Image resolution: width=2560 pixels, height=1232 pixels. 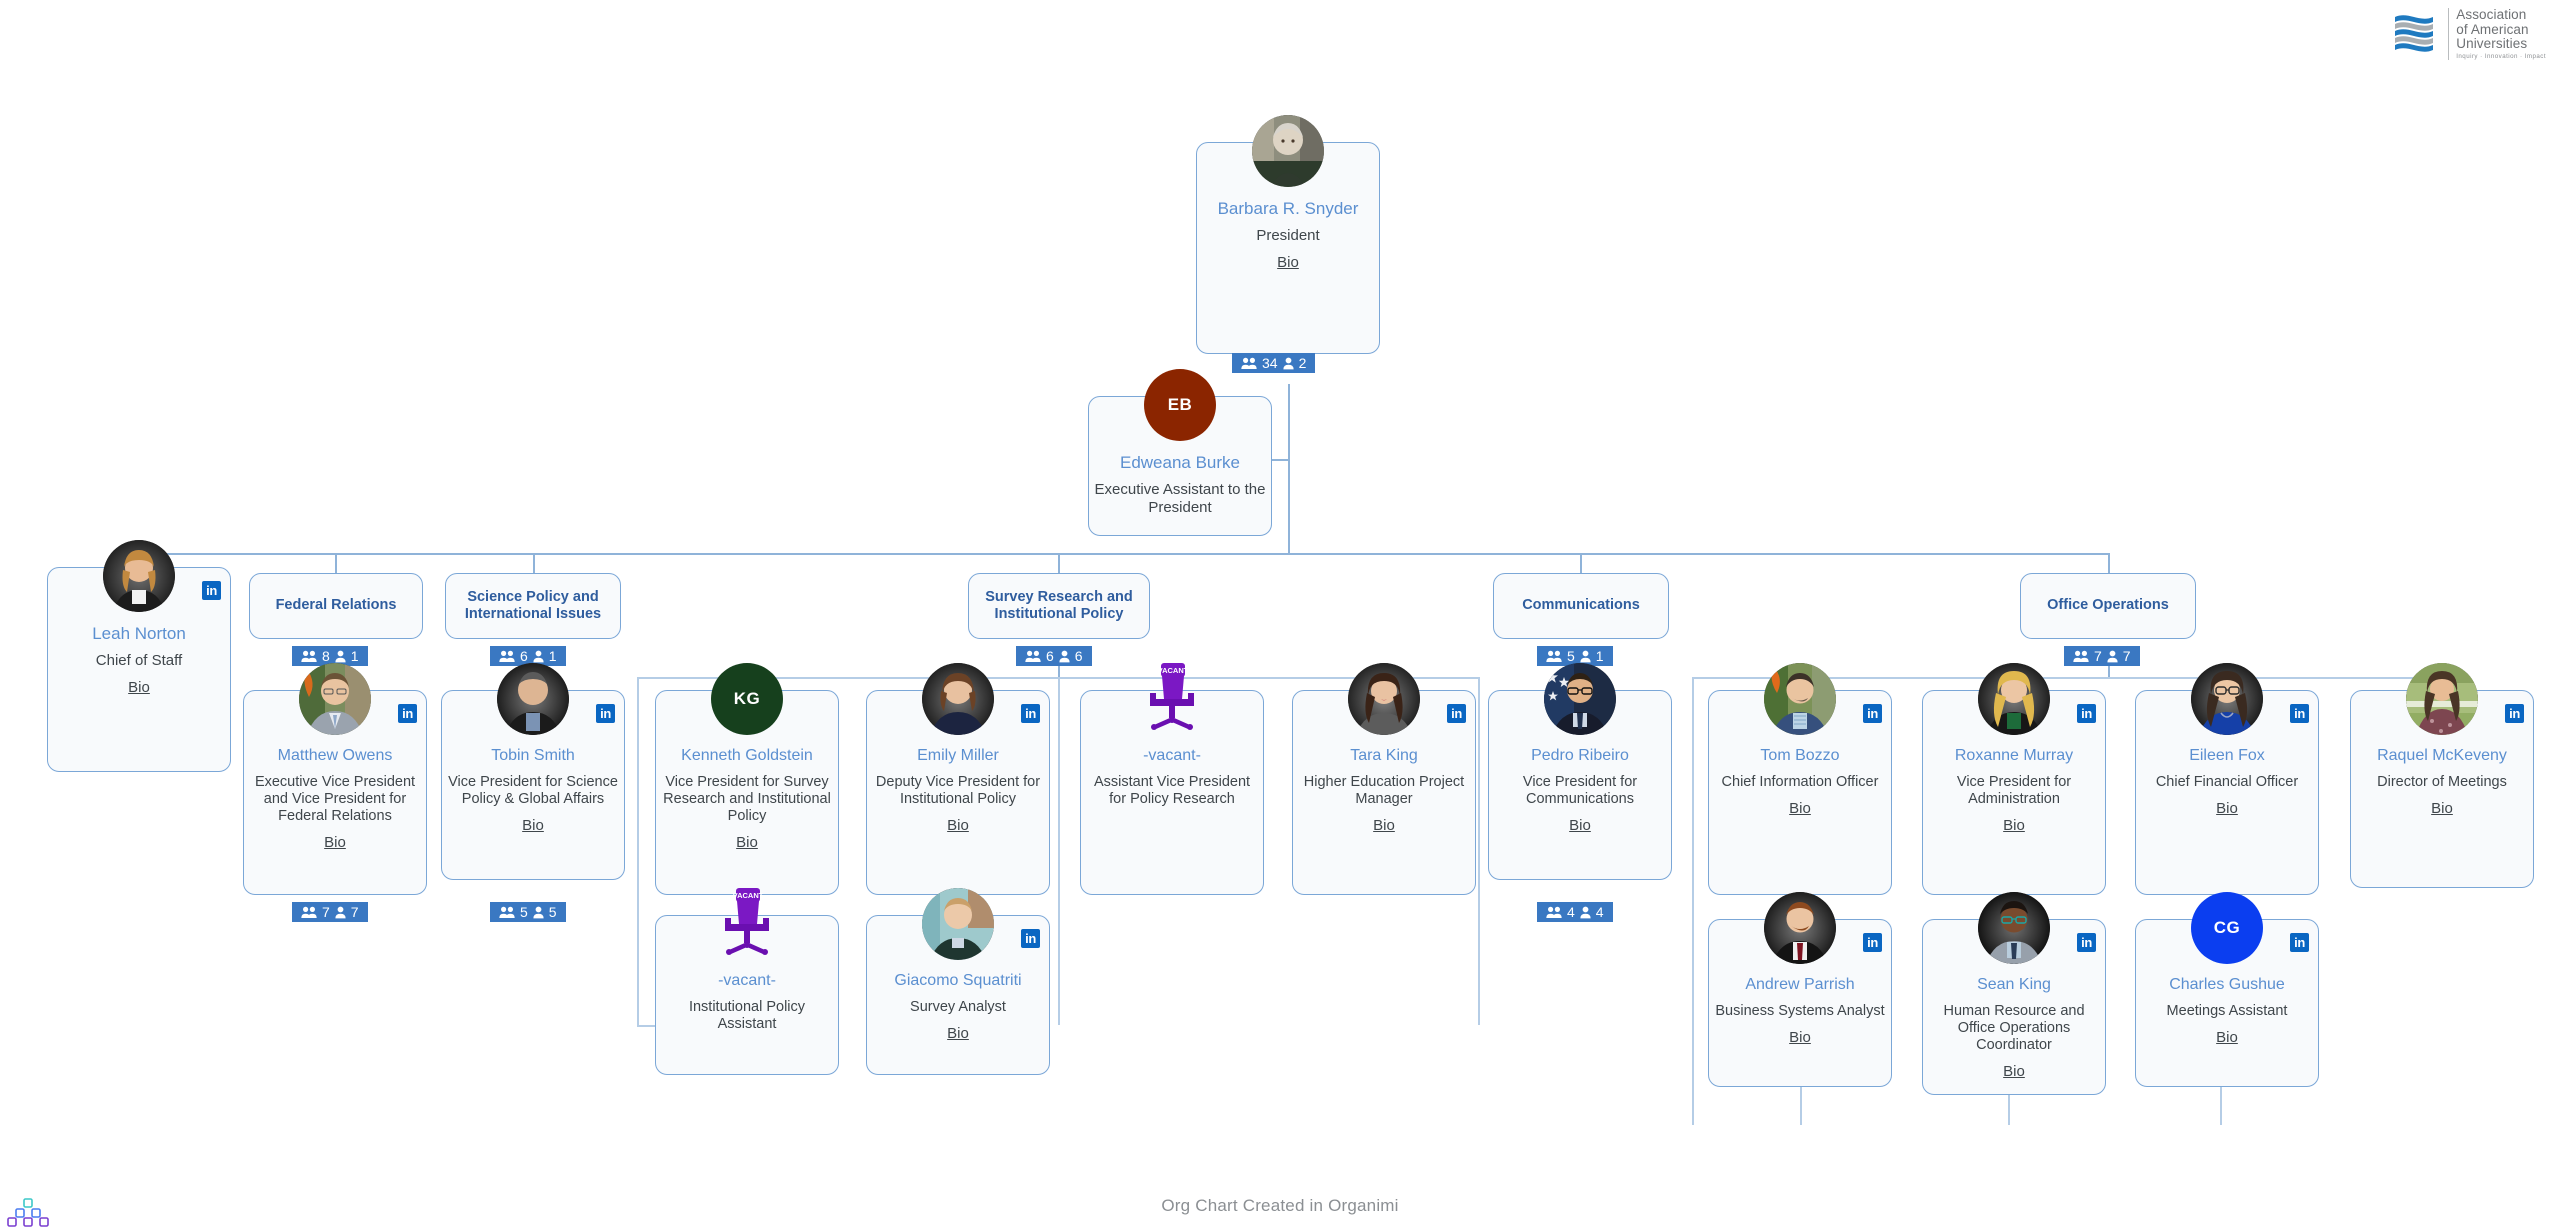 I want to click on person-name: Giacomo Squatriti, so click(x=958, y=981).